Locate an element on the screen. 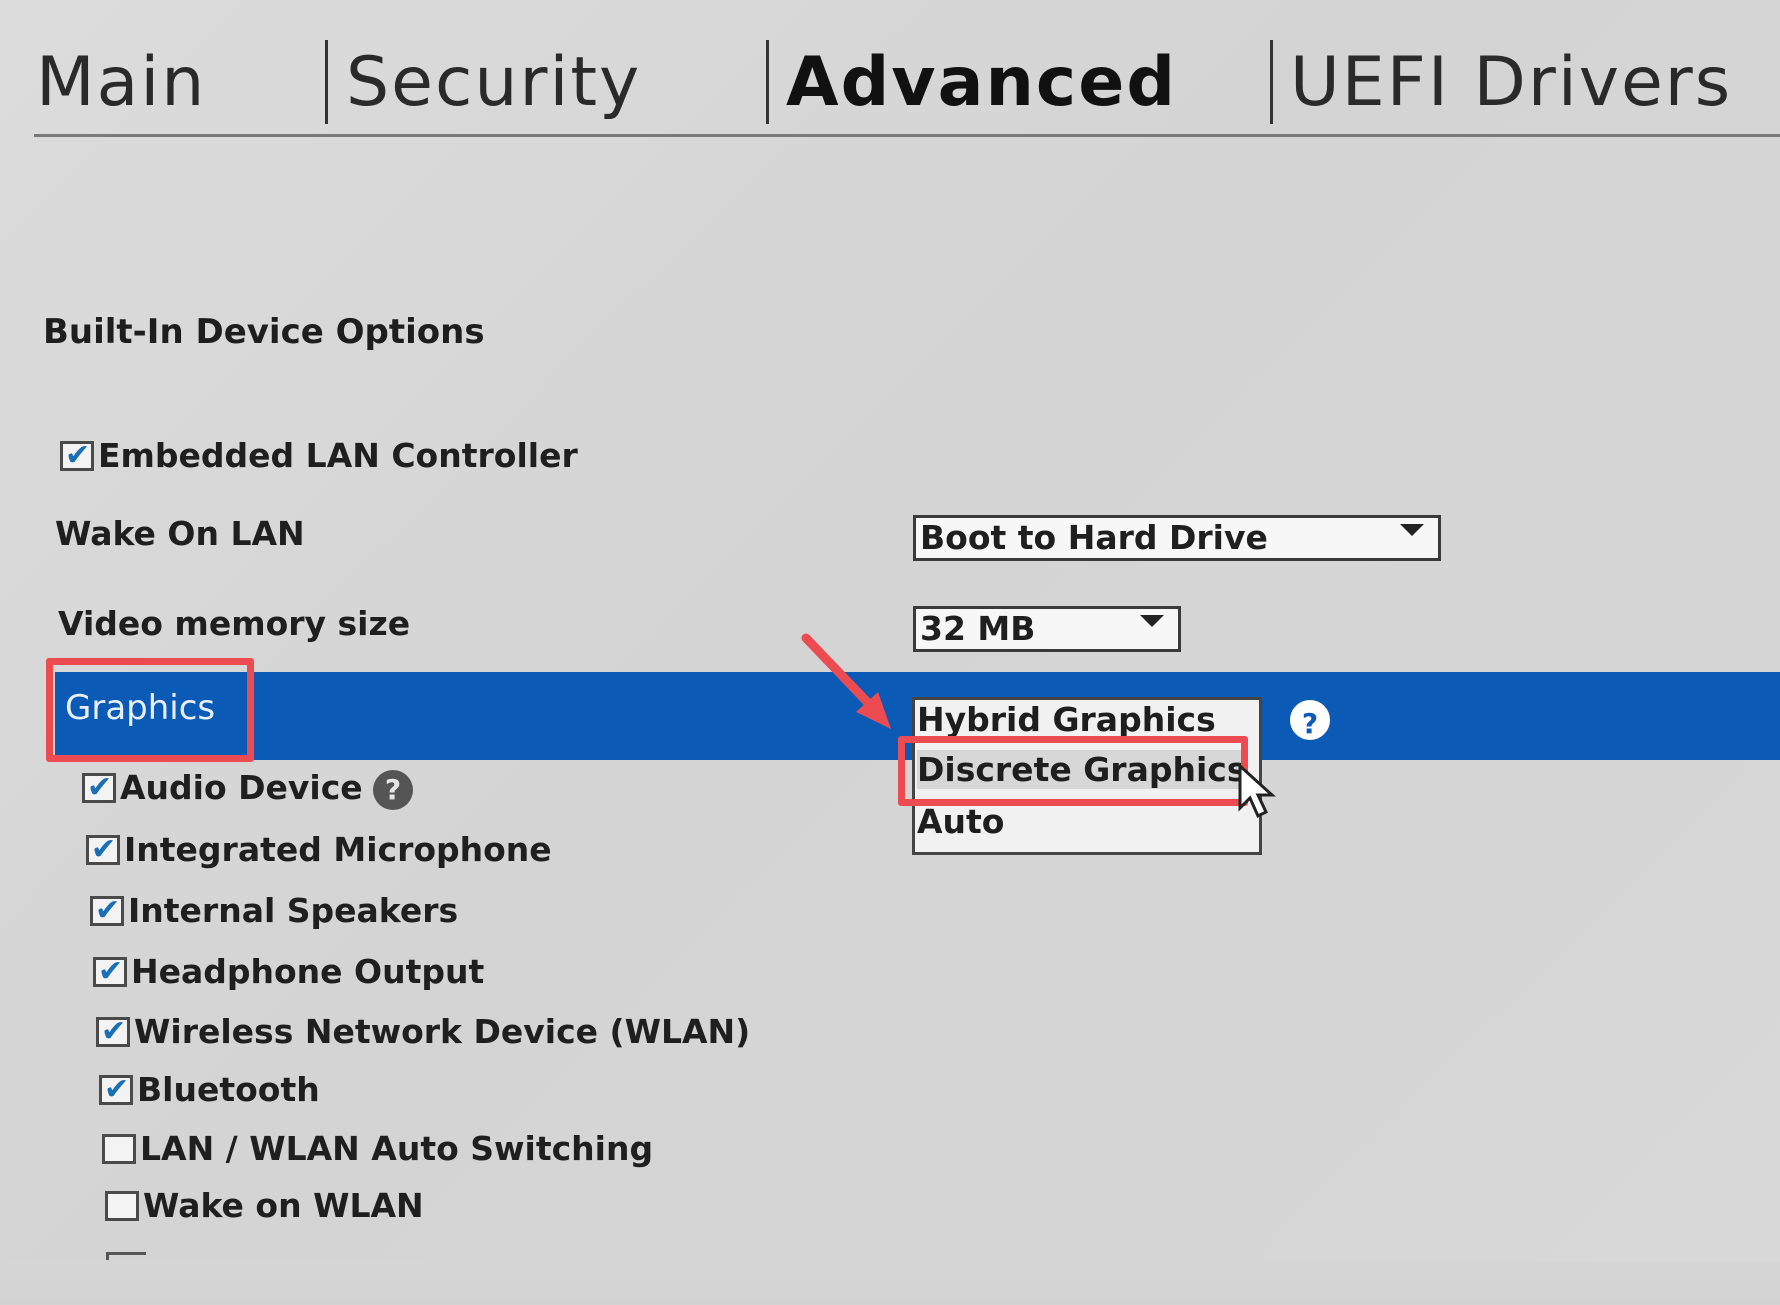  video-memory-row: Video memory size is located at coordinates (234, 623).